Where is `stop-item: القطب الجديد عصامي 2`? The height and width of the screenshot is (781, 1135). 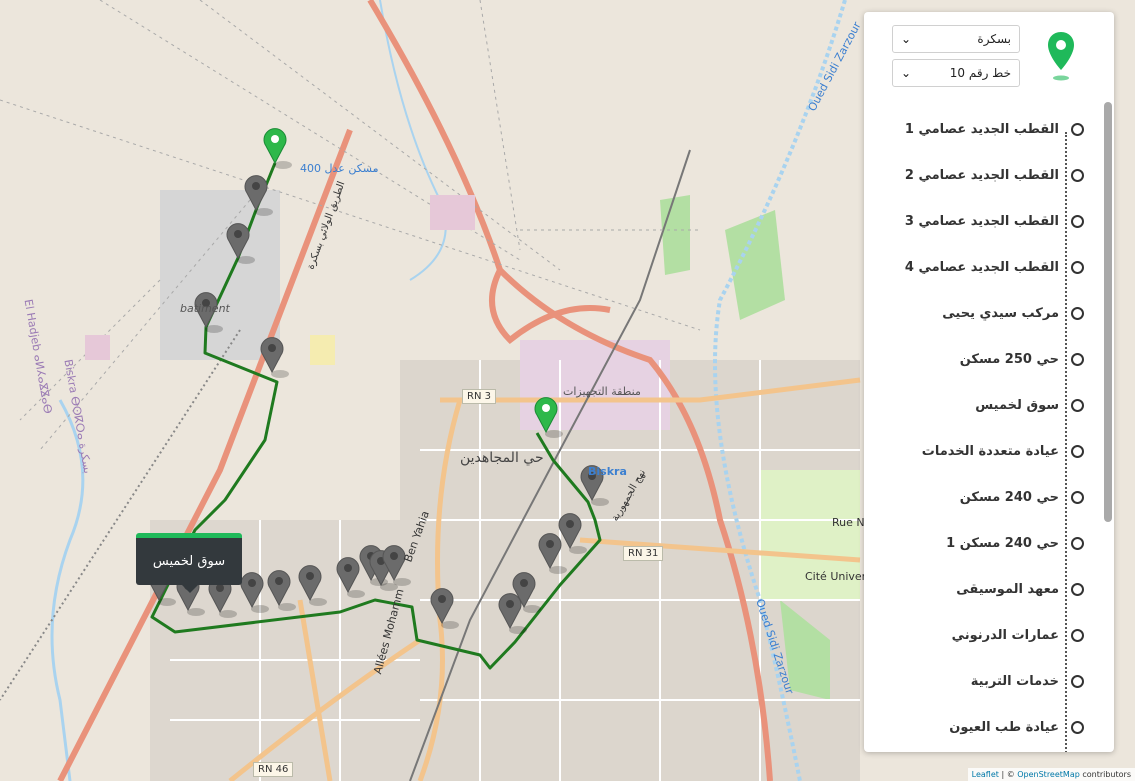
stop-item: القطب الجديد عصامي 2 is located at coordinates (984, 175).